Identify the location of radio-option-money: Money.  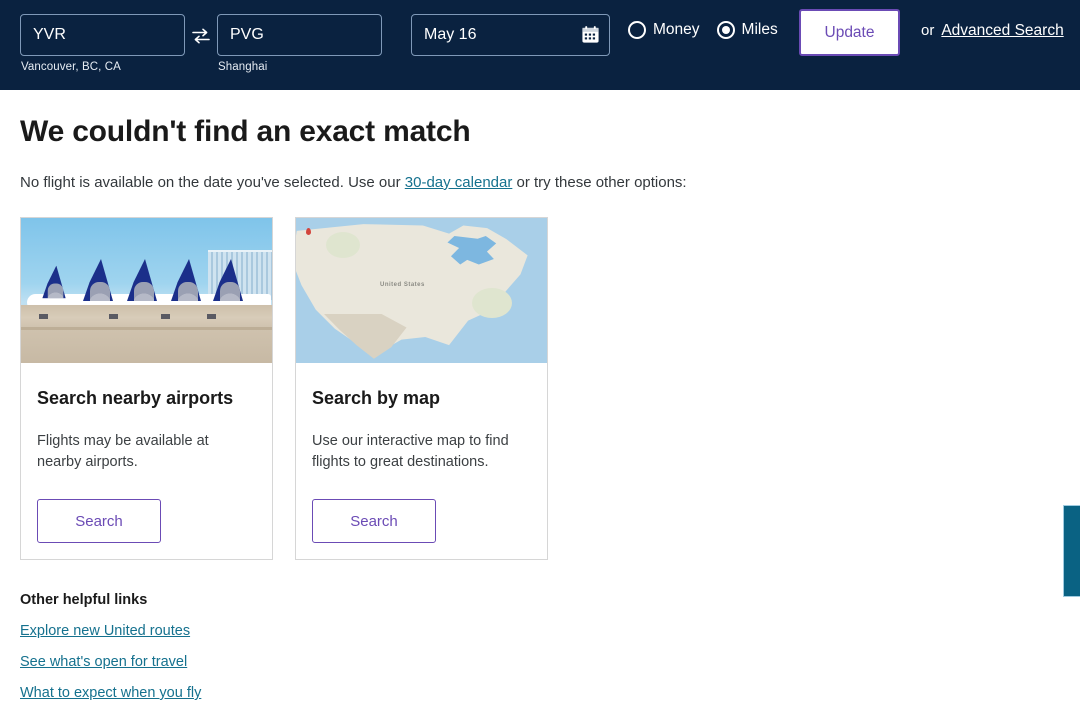
(664, 30).